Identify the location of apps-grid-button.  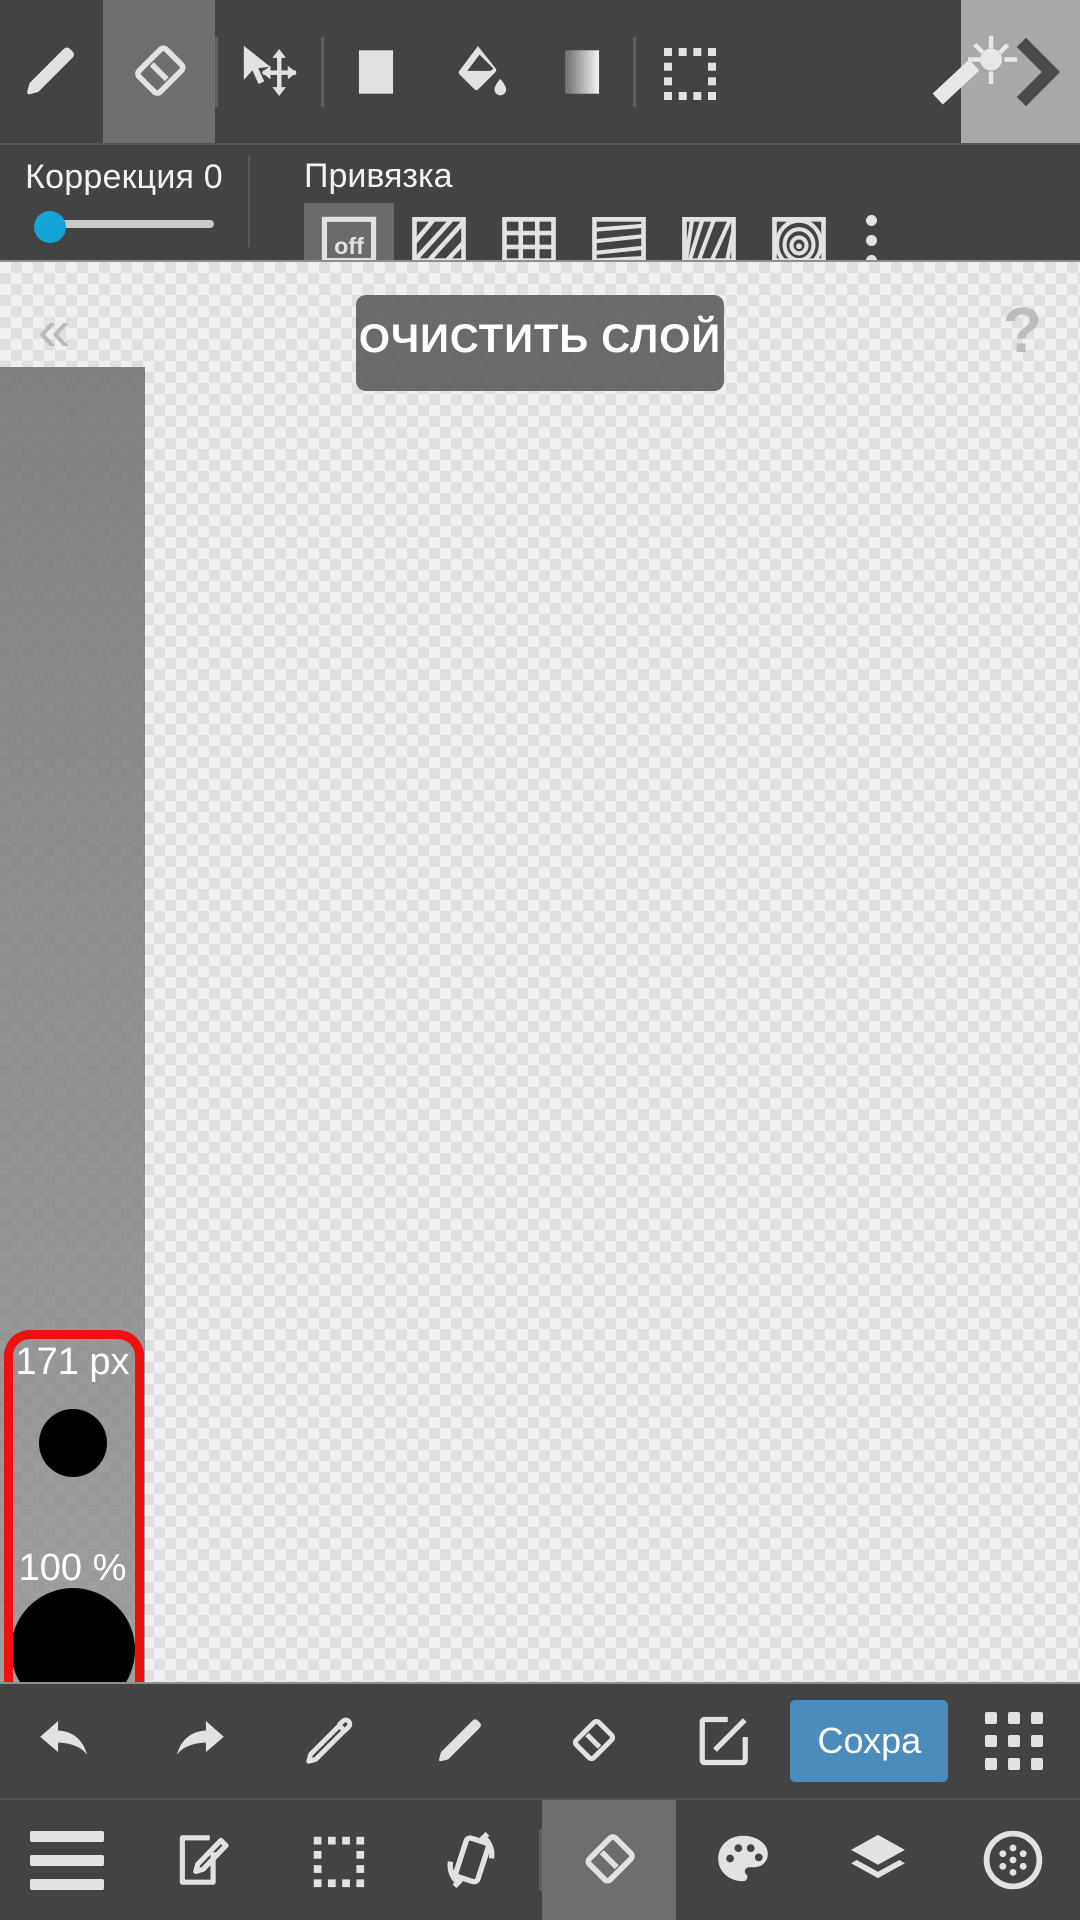
(1014, 1741).